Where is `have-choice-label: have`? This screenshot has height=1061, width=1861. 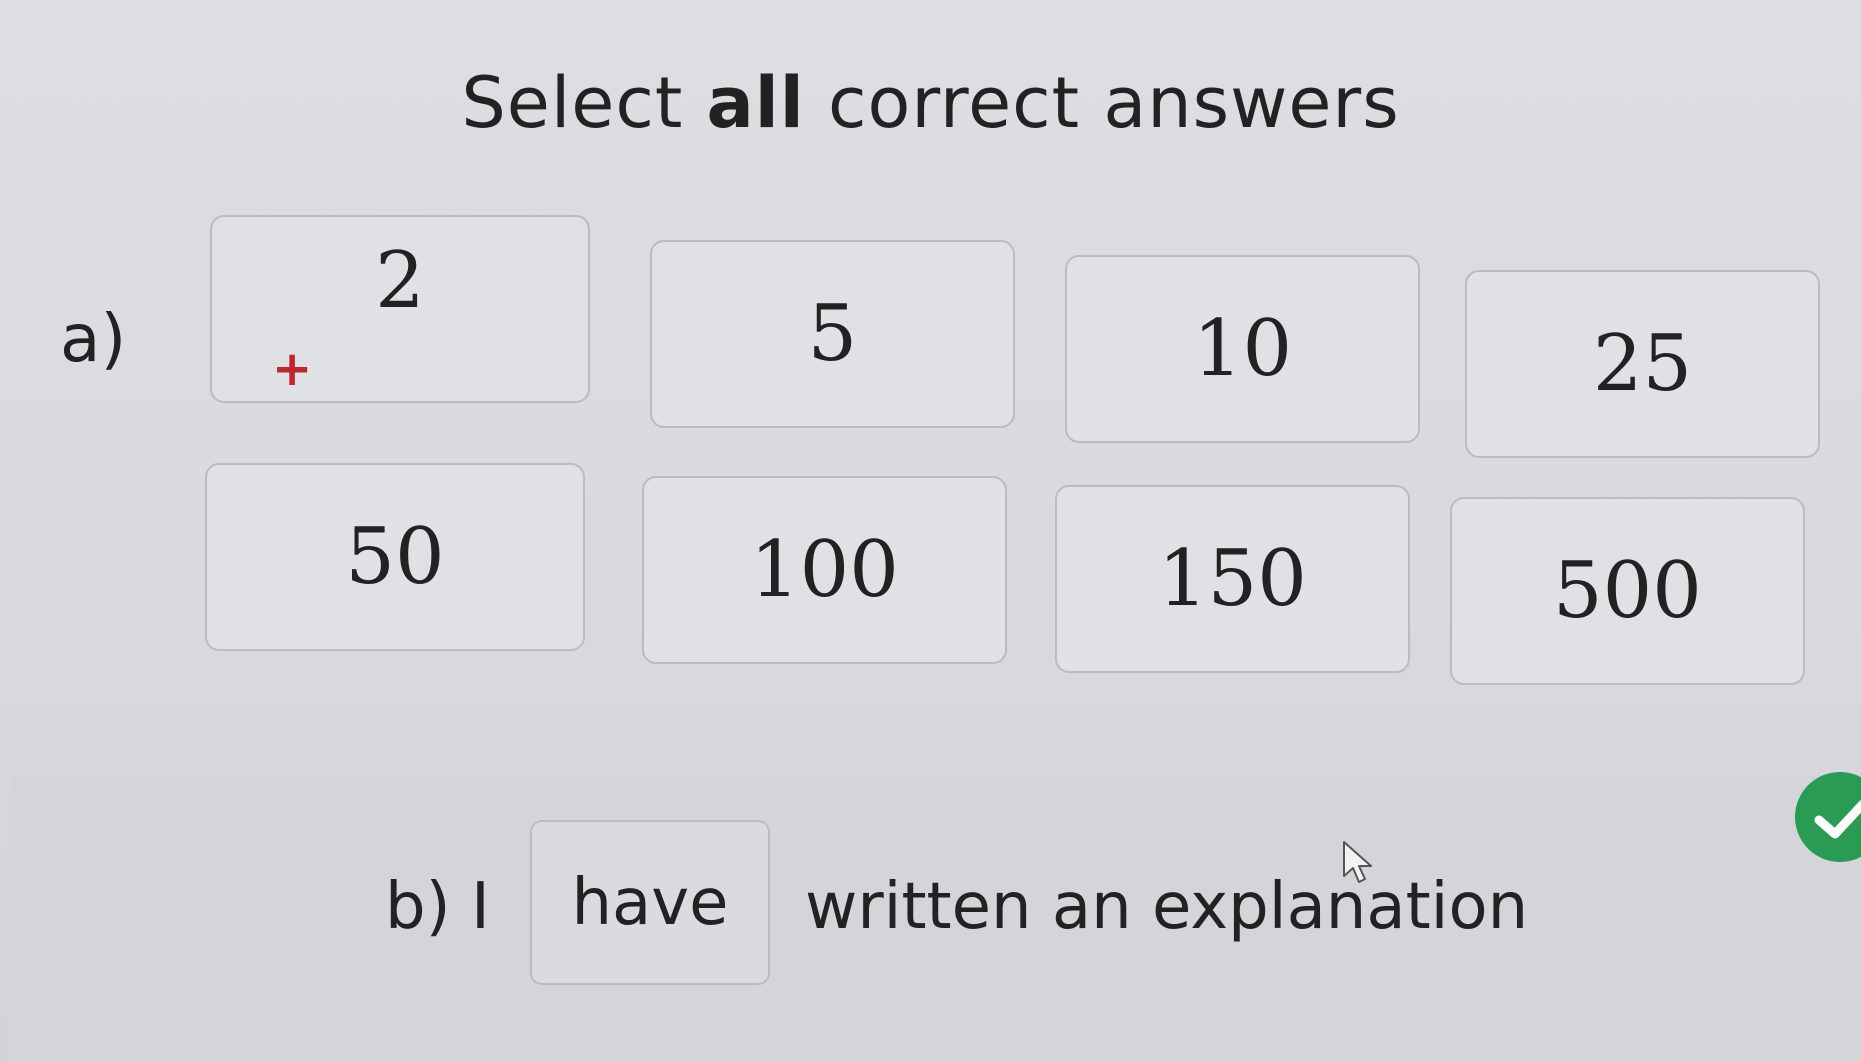 have-choice-label: have is located at coordinates (650, 902).